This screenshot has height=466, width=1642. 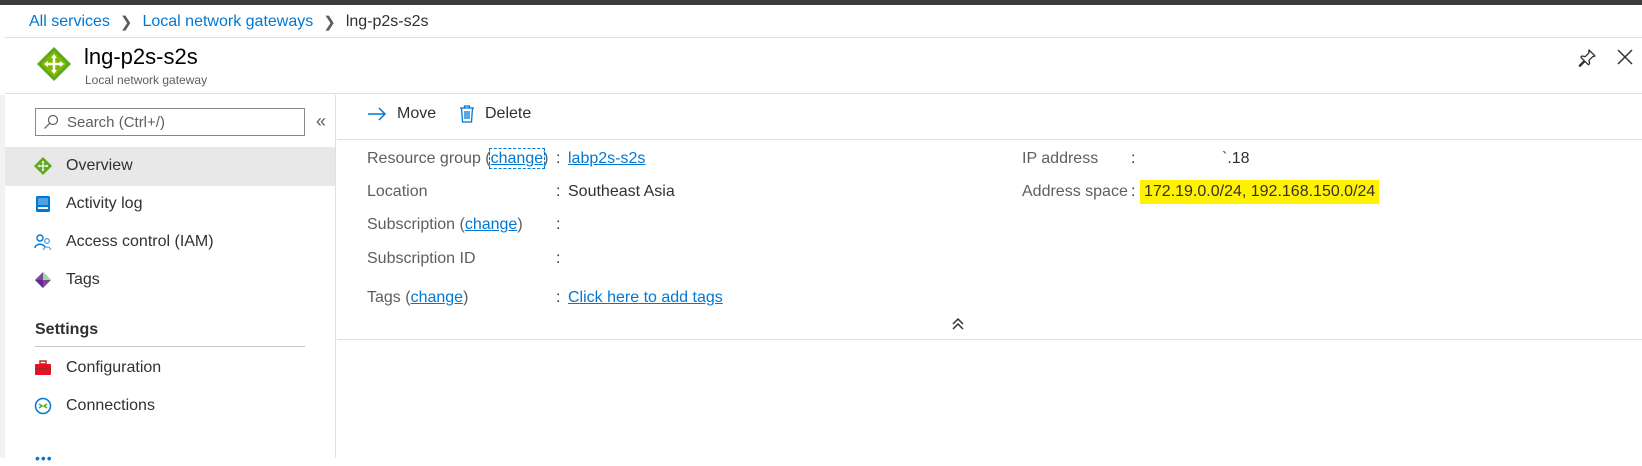 I want to click on pin-icon, so click(x=1587, y=58).